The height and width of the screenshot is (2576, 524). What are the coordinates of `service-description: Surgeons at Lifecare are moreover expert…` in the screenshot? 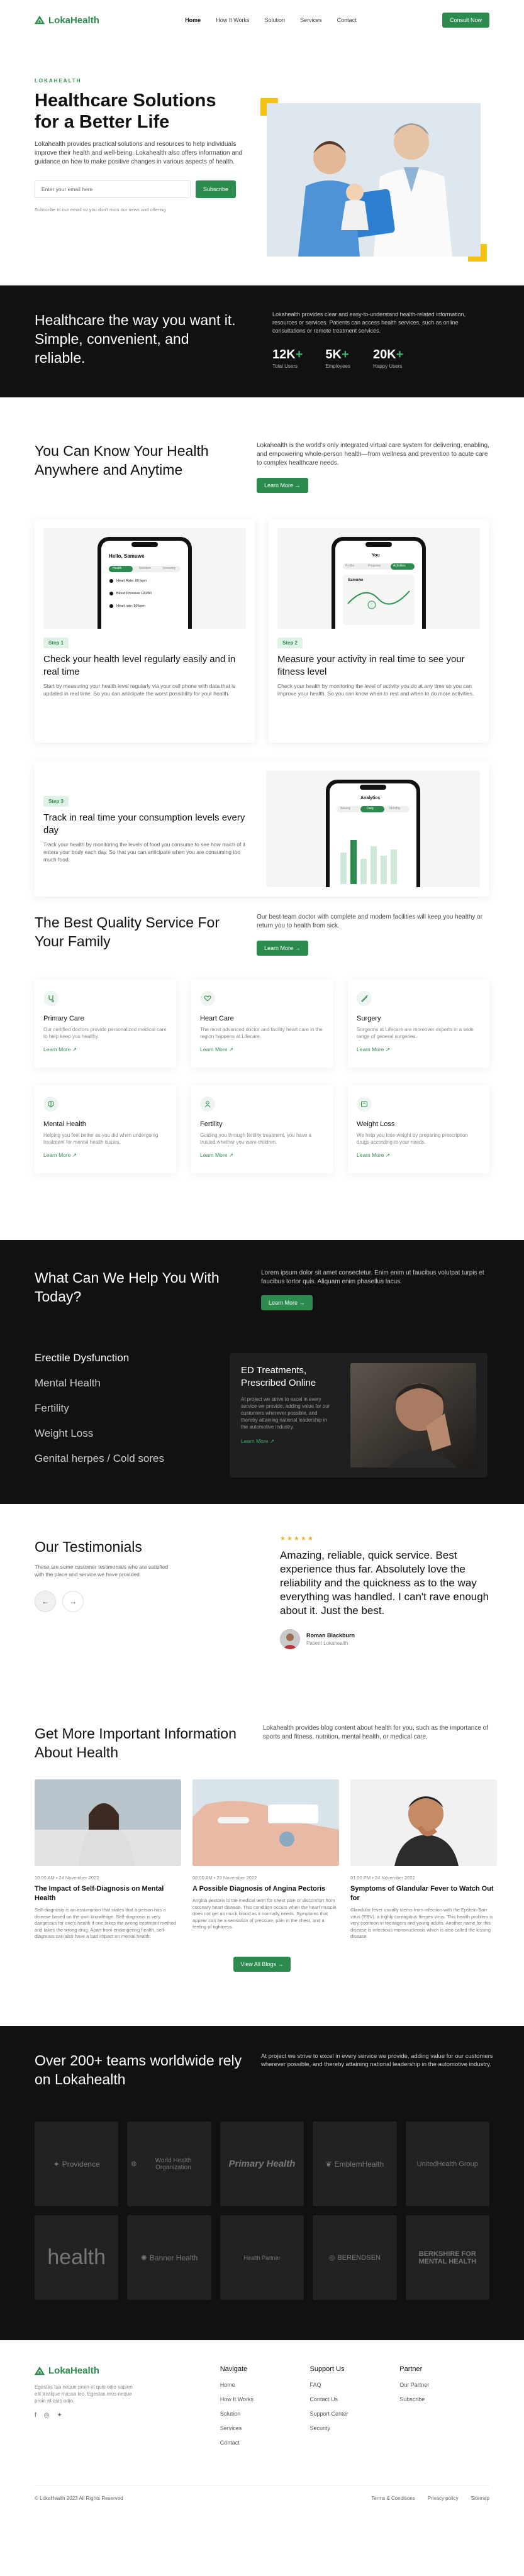 It's located at (415, 1033).